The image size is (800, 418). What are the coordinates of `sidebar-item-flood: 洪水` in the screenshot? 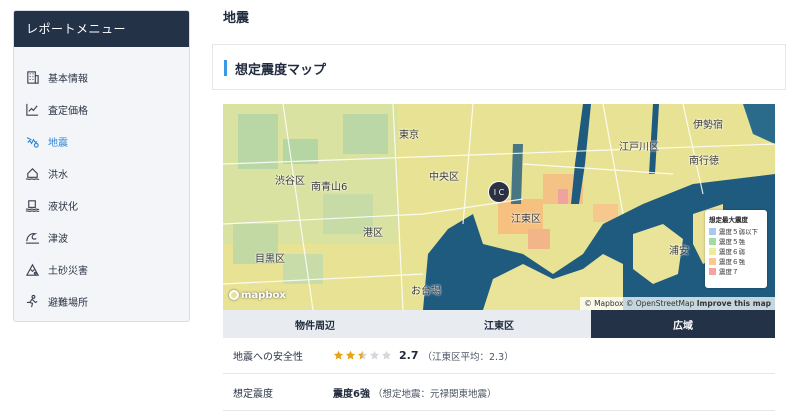 It's located at (101, 173).